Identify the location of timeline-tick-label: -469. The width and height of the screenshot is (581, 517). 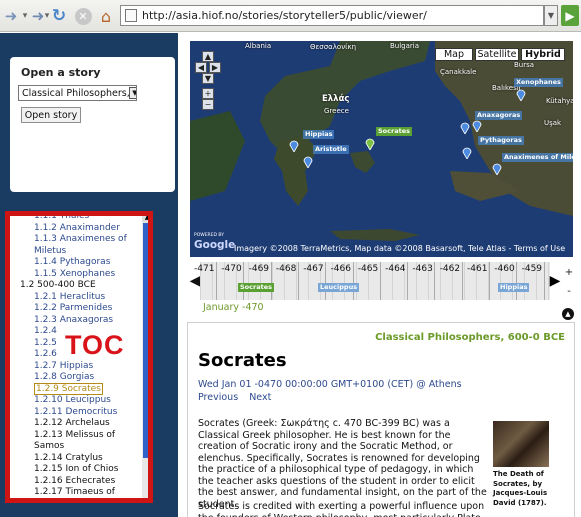
(259, 269).